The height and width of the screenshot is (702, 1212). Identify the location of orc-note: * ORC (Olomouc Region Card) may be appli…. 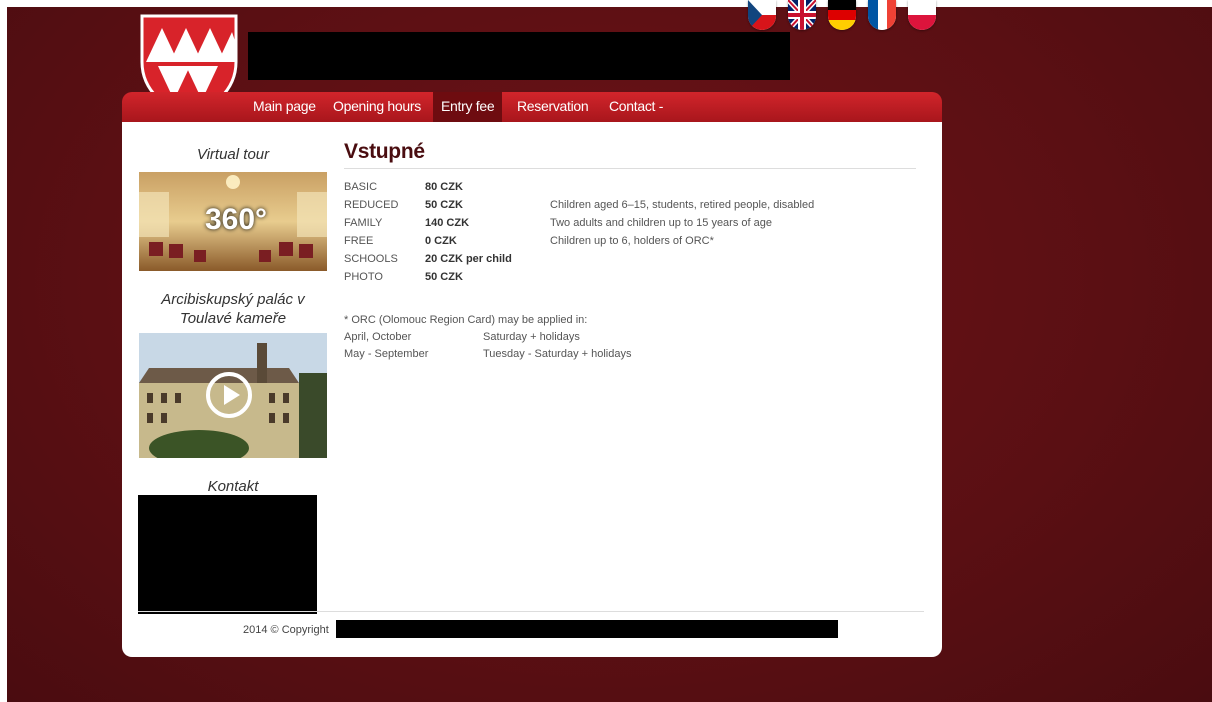
(466, 320).